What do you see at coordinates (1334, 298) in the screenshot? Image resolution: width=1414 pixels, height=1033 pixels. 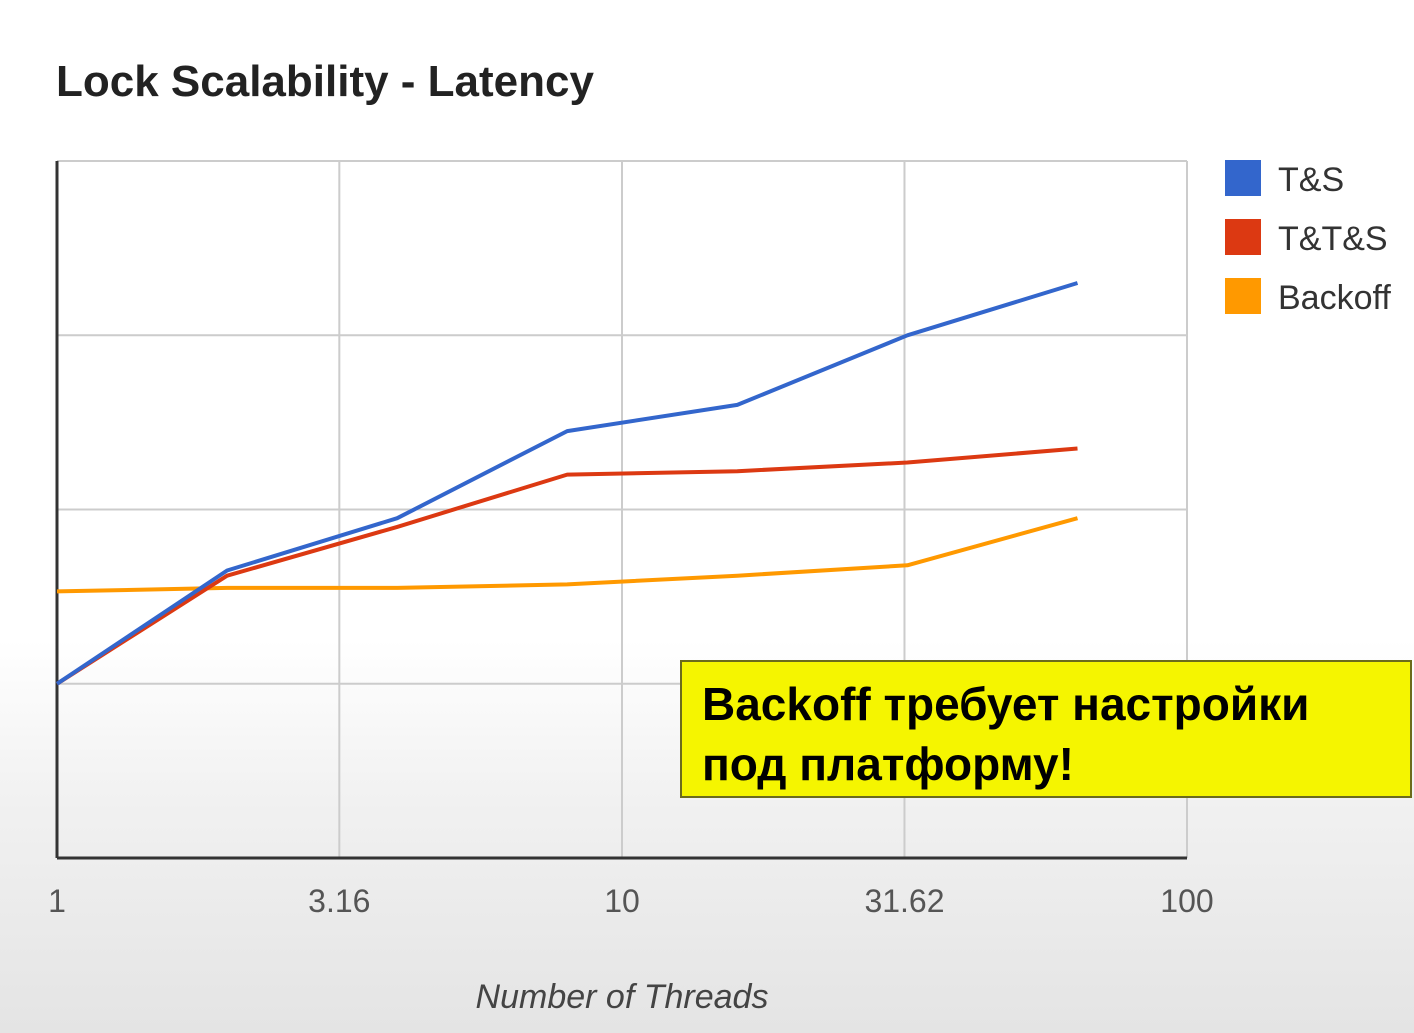 I see `legend-label: Backoff` at bounding box center [1334, 298].